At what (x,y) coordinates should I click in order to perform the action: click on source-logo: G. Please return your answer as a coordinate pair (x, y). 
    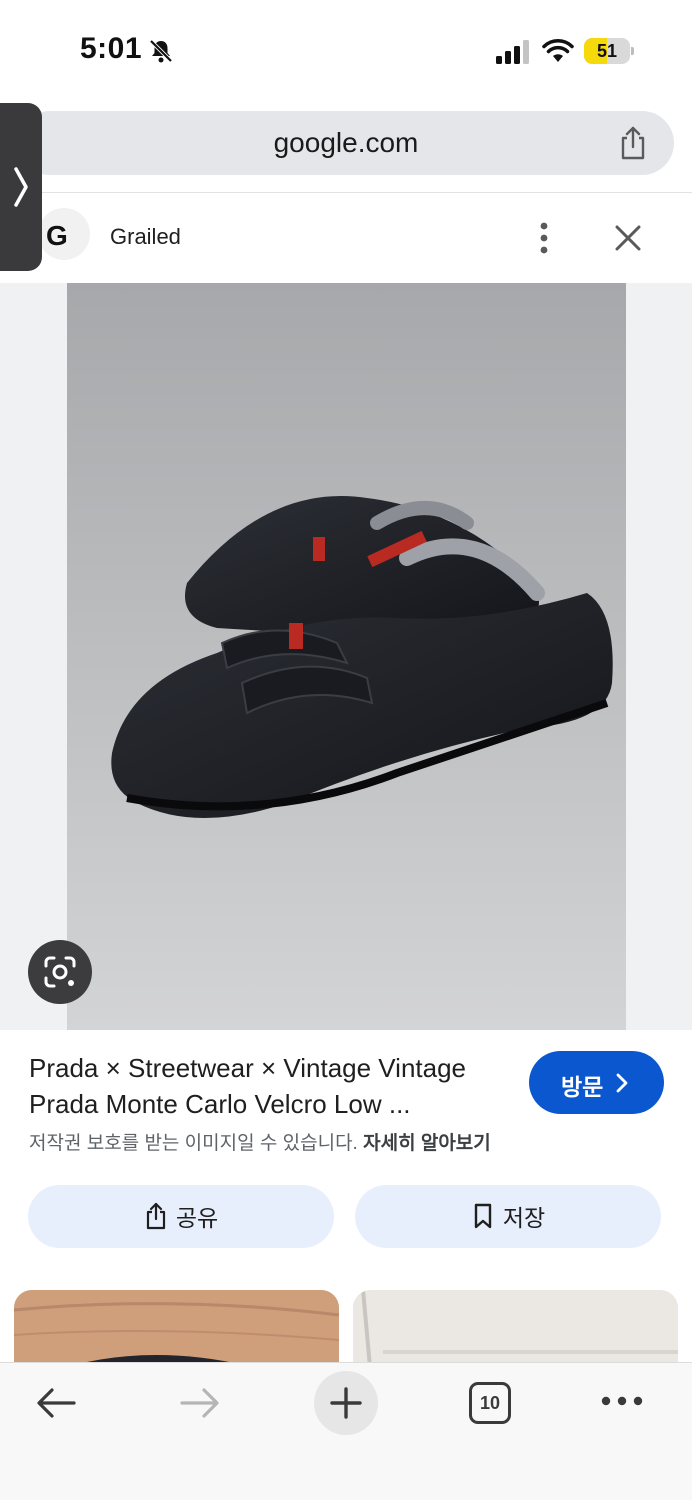
    Looking at the image, I should click on (64, 234).